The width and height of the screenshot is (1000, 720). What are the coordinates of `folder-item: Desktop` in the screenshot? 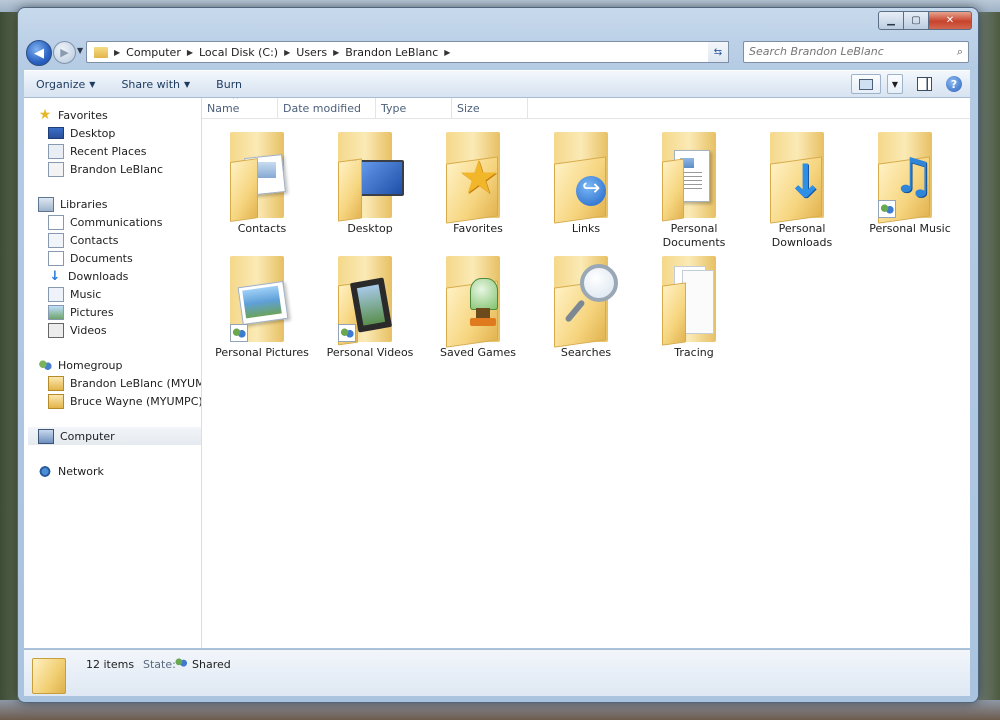 It's located at (370, 190).